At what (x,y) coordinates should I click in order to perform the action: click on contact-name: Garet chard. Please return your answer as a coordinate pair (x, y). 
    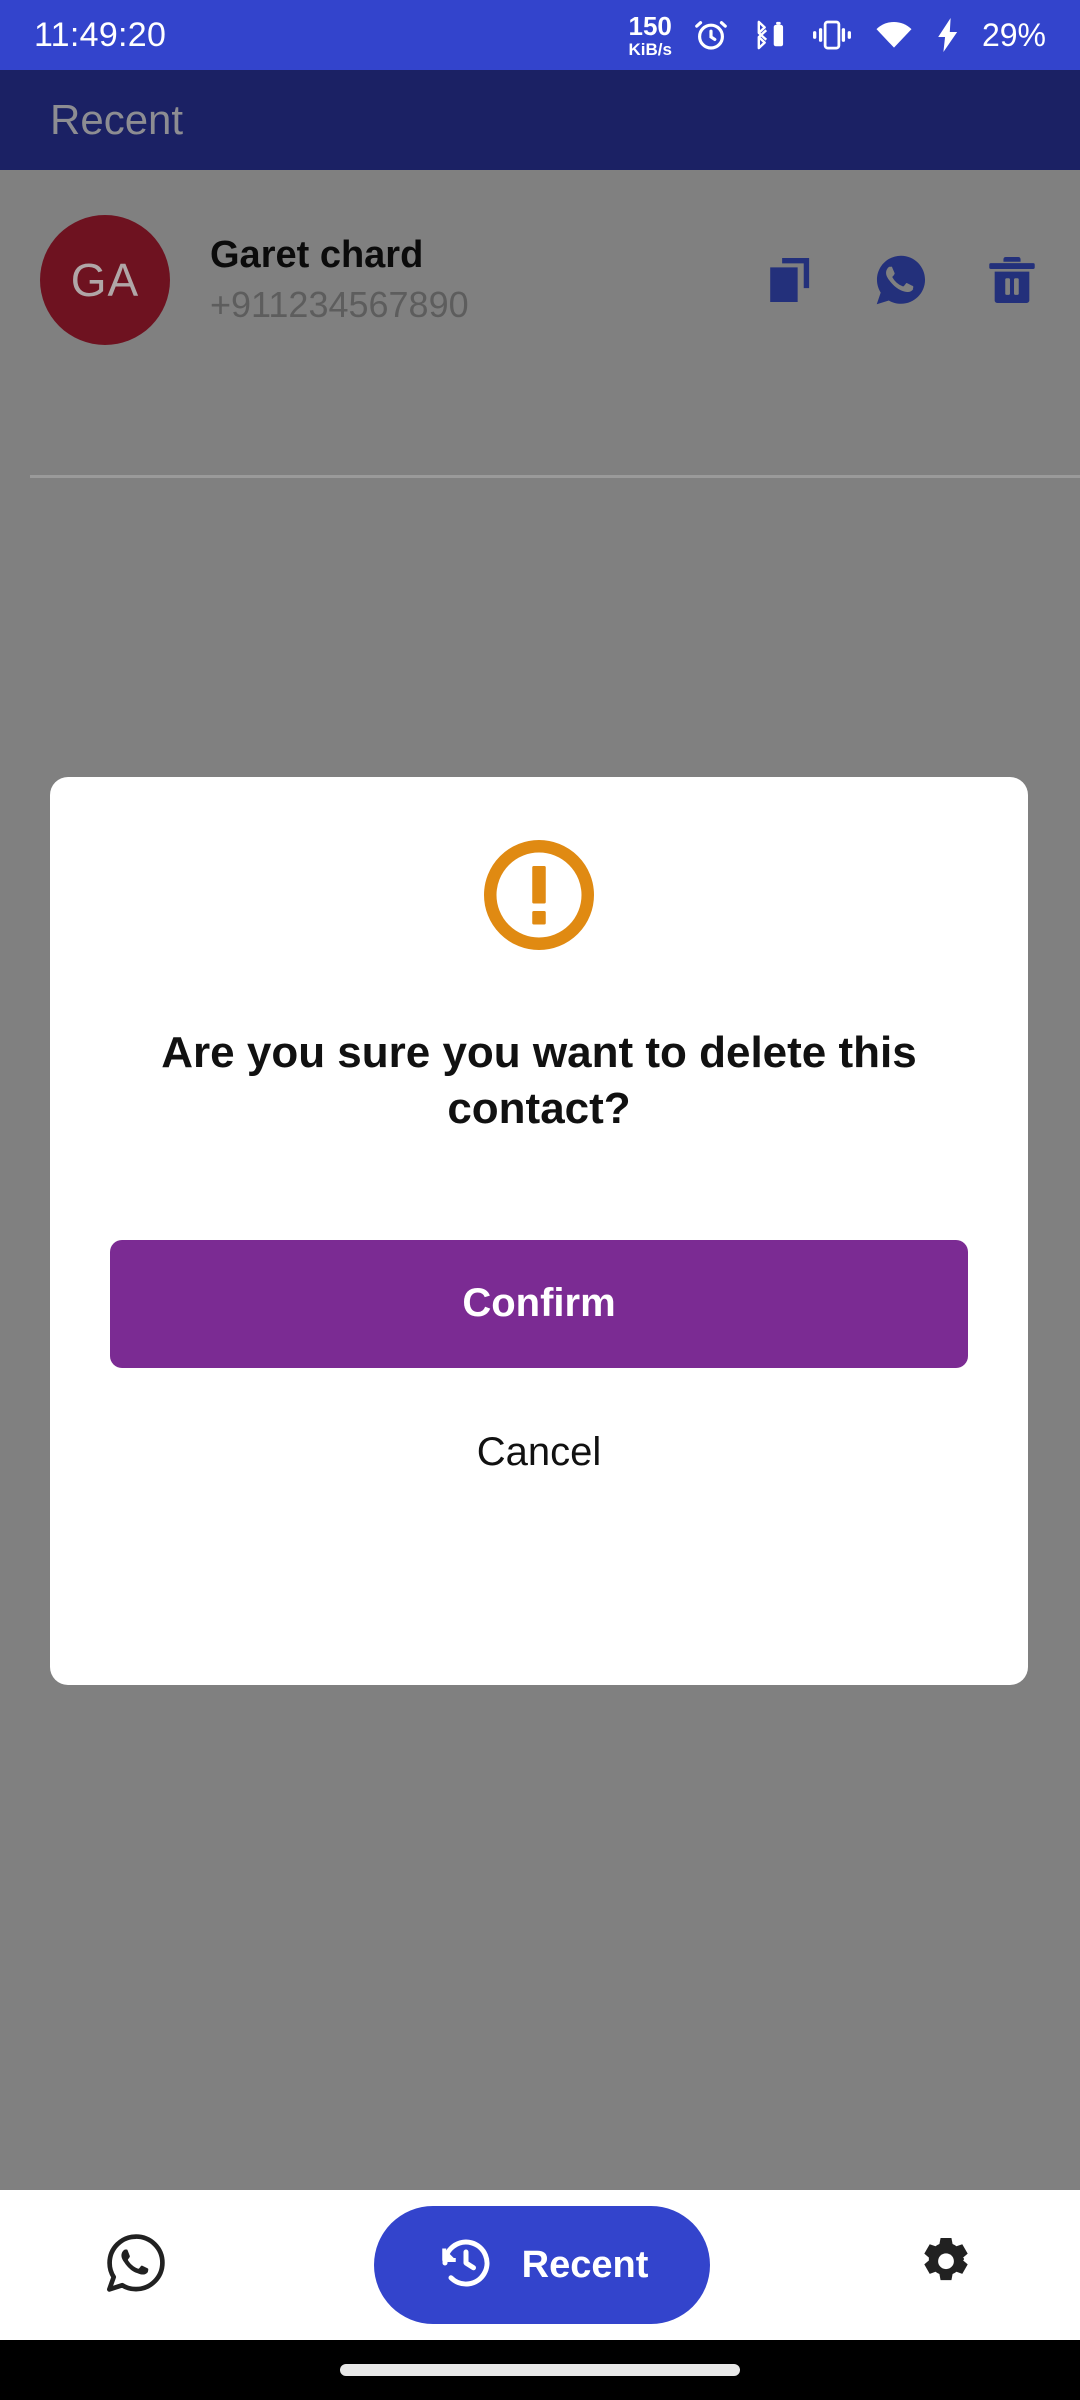
    Looking at the image, I should click on (317, 255).